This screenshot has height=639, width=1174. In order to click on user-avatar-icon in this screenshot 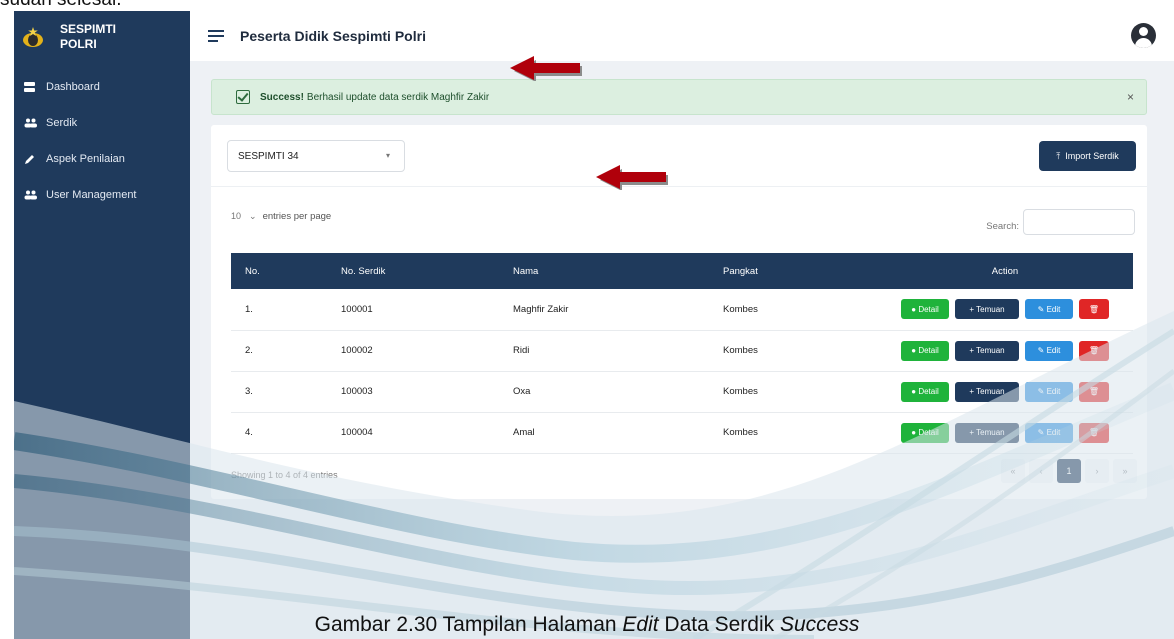, I will do `click(1143, 35)`.